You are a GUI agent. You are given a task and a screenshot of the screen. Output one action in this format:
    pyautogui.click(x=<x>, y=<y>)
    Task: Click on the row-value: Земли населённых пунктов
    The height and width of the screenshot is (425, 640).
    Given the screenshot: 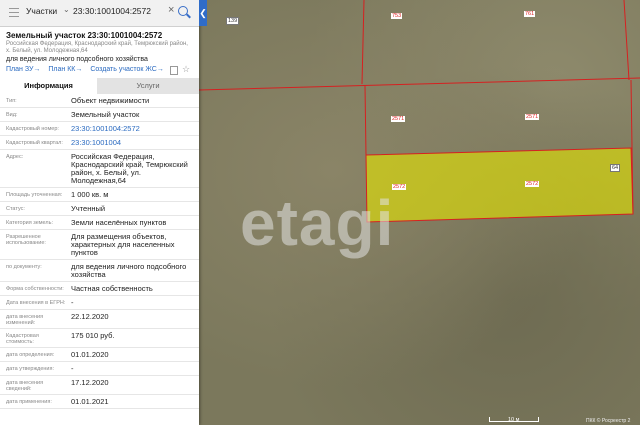 What is the action you would take?
    pyautogui.click(x=119, y=222)
    